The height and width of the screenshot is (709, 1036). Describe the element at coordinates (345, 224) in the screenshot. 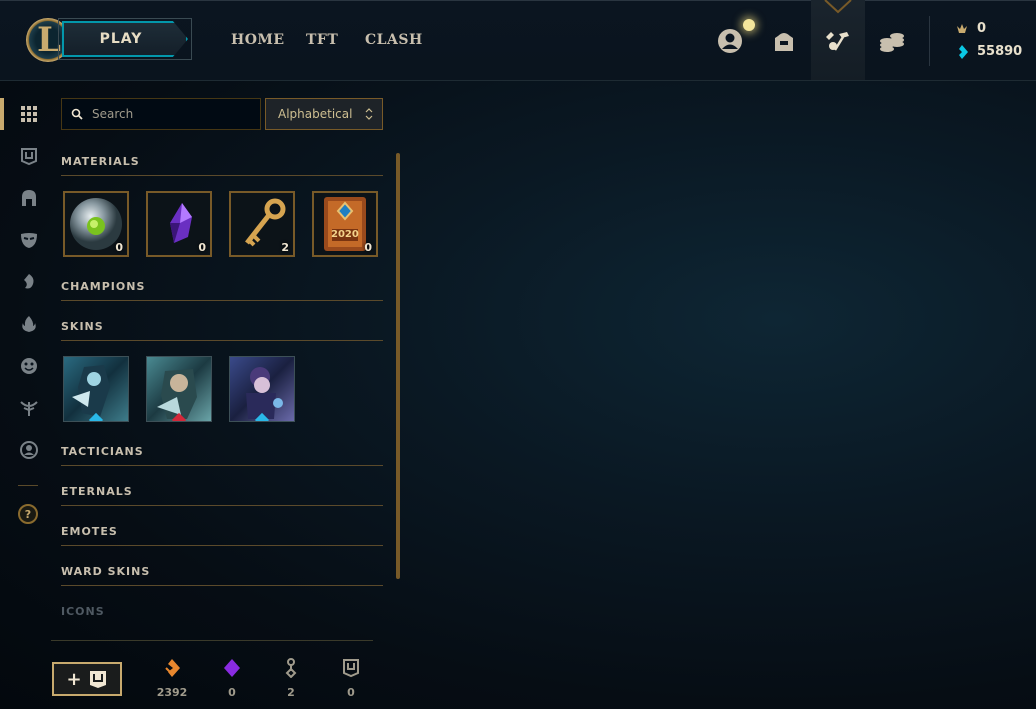

I see `loot-tile-capsule-2020: 2020 0` at that location.